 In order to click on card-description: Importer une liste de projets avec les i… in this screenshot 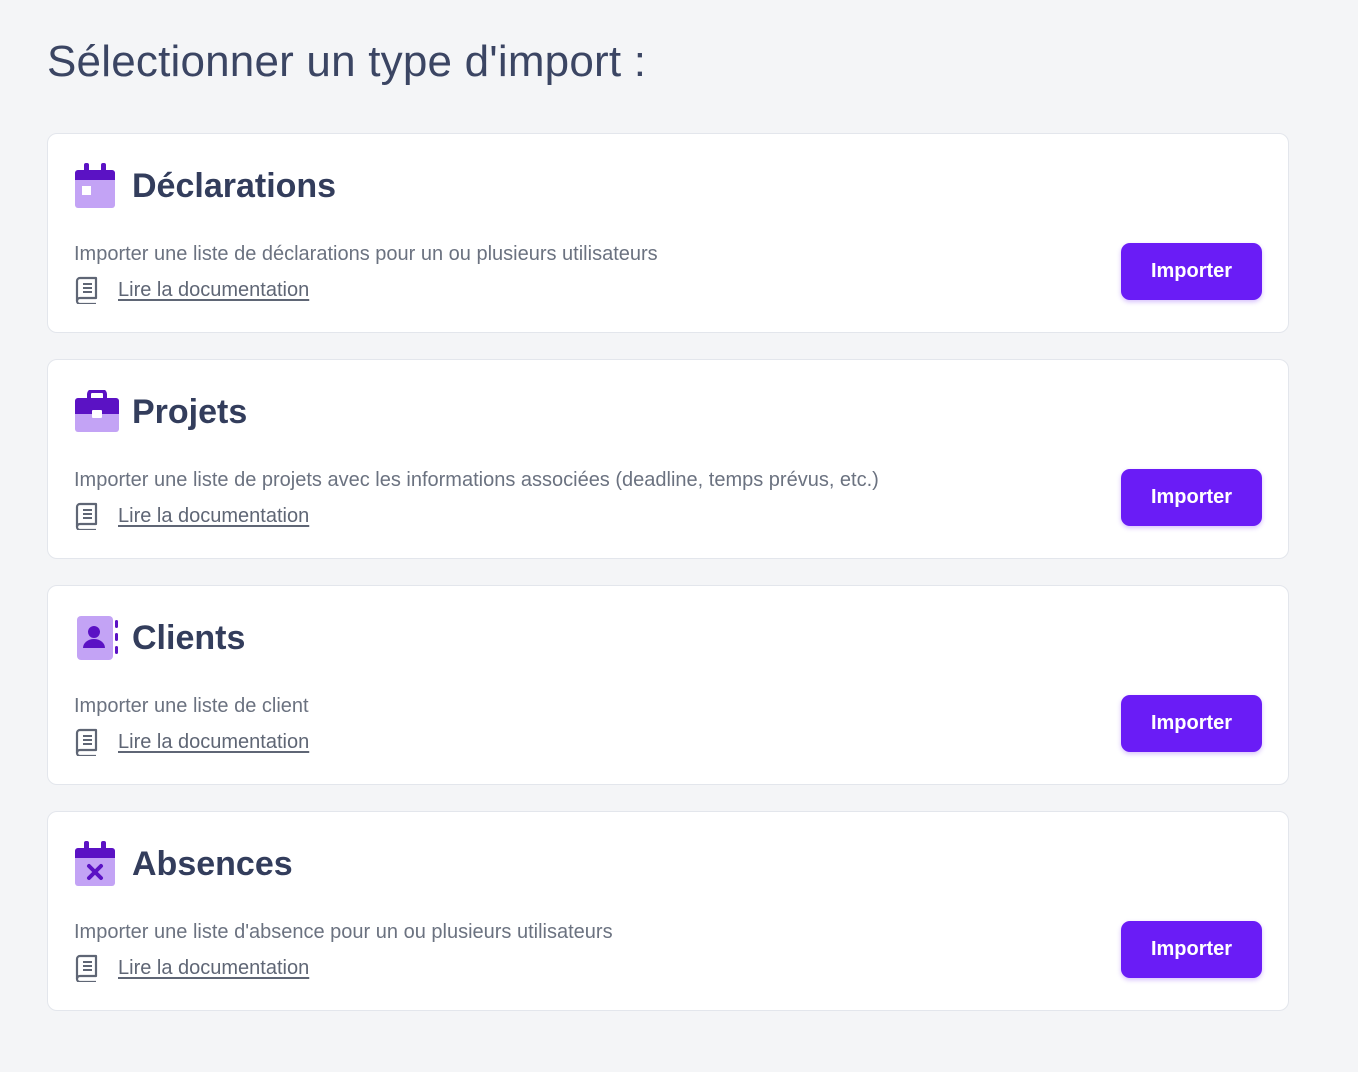, I will do `click(476, 480)`.